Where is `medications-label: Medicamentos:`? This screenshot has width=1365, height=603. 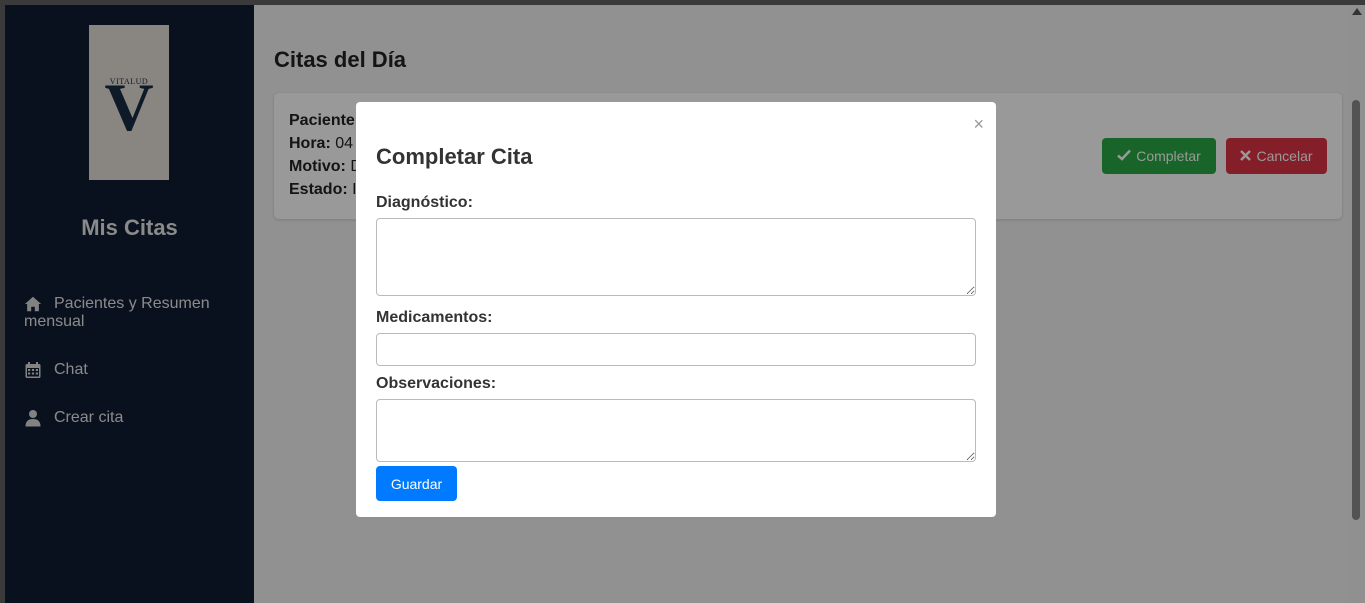
medications-label: Medicamentos: is located at coordinates (434, 317).